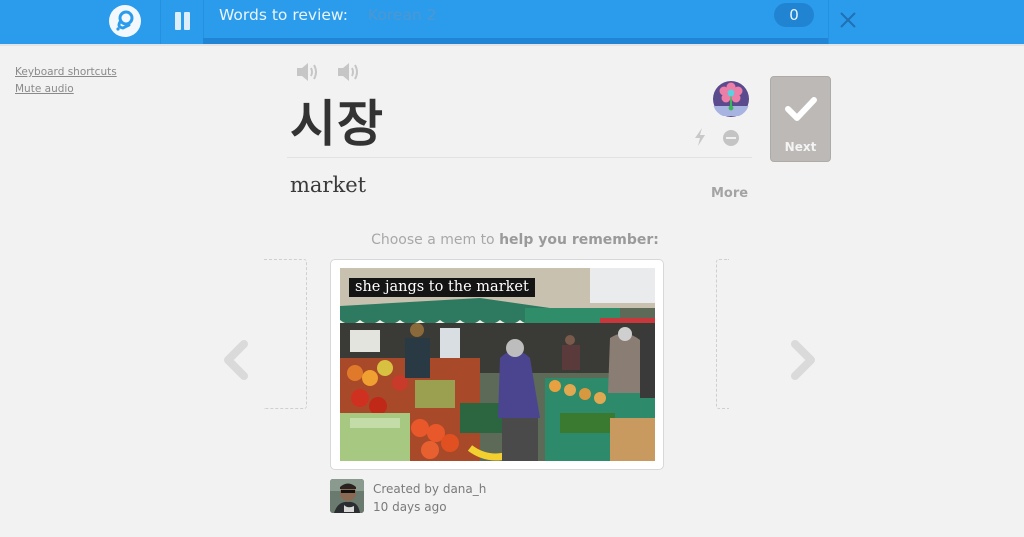 This screenshot has height=537, width=1024. What do you see at coordinates (66, 89) in the screenshot?
I see `mute-audio-link: Mute audio` at bounding box center [66, 89].